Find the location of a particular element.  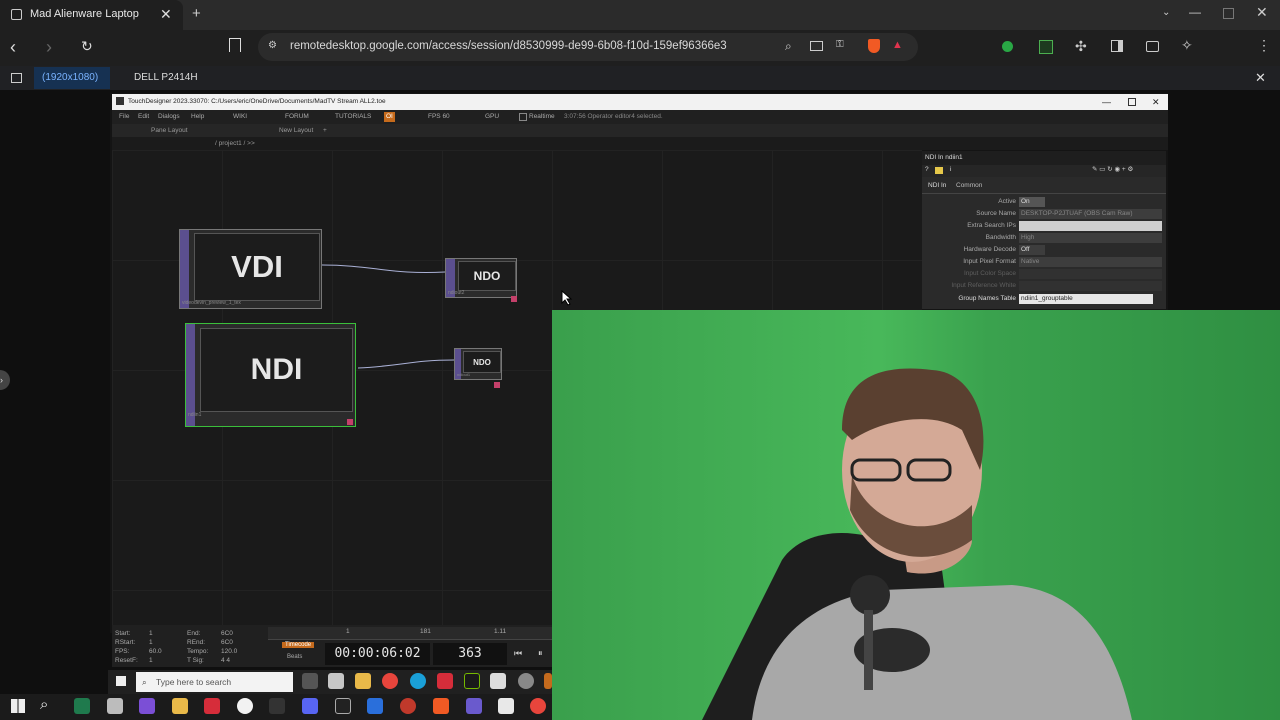

timecode-toggle: Timecode is located at coordinates (298, 645).